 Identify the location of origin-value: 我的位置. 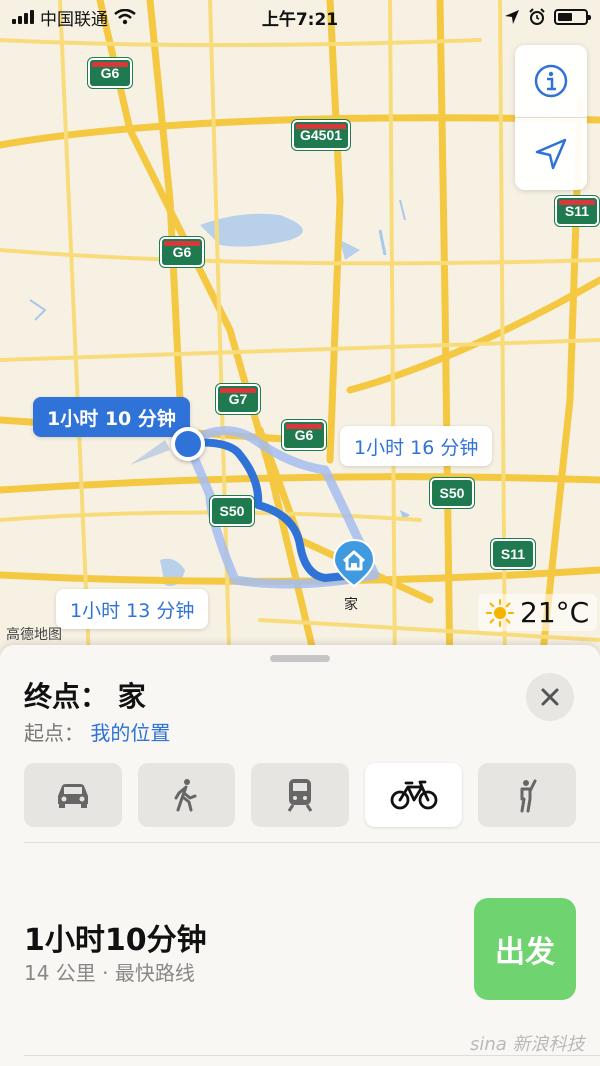
(130, 733).